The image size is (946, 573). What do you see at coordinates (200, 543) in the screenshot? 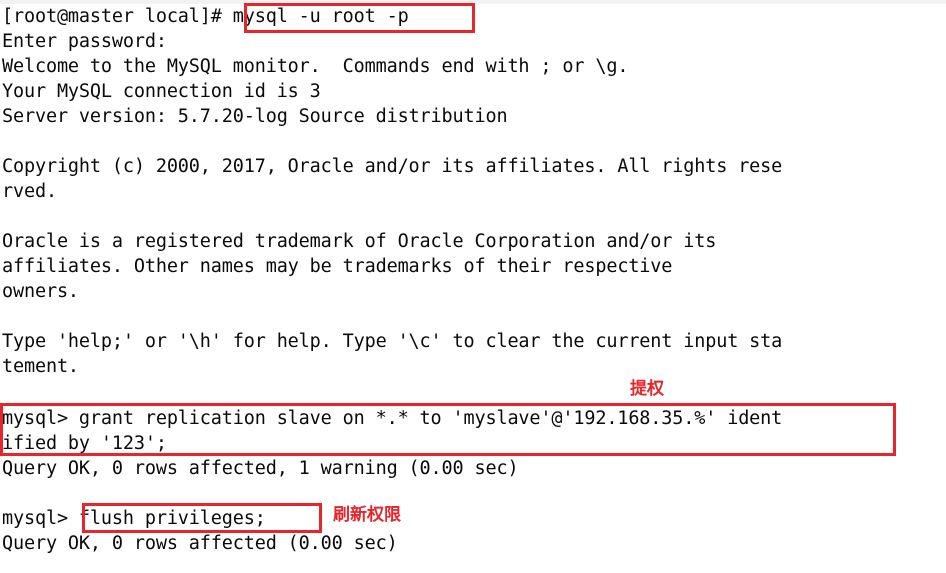
I see `terminal-line: Query OK, 0 rows affected (0.00 sec)` at bounding box center [200, 543].